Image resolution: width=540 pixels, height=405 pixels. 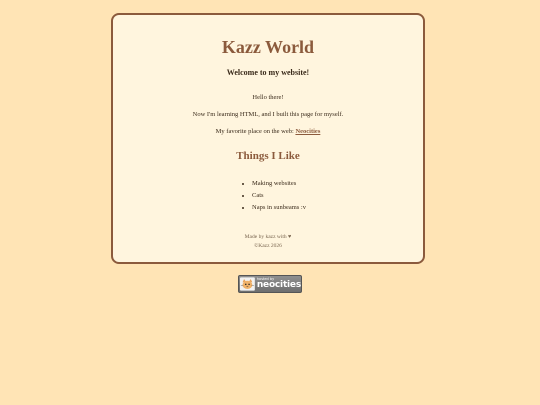 I want to click on footer: Made by kazz with ♥ ©Kazz 2026, so click(x=268, y=242).